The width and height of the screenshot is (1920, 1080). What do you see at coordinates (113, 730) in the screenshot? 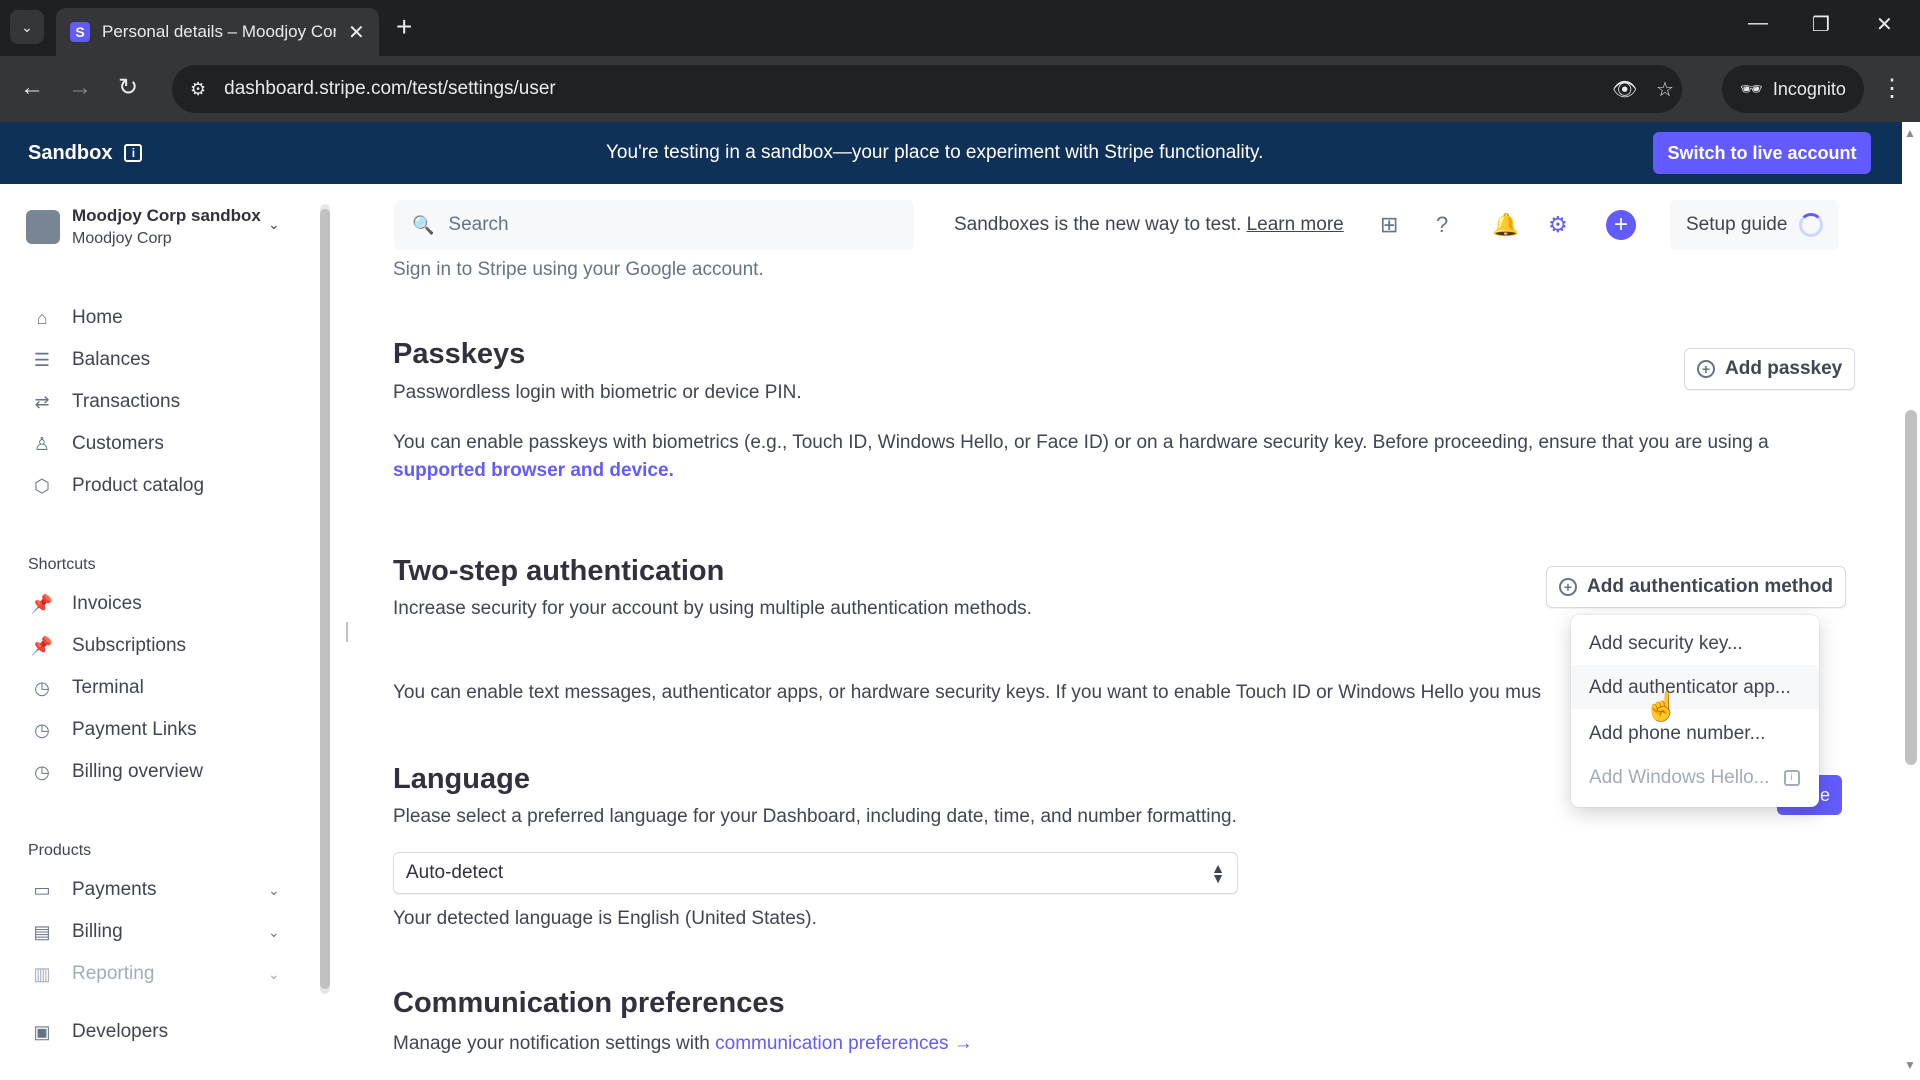
I see `sidebar-item-payment-links: ◷ Payment Links` at bounding box center [113, 730].